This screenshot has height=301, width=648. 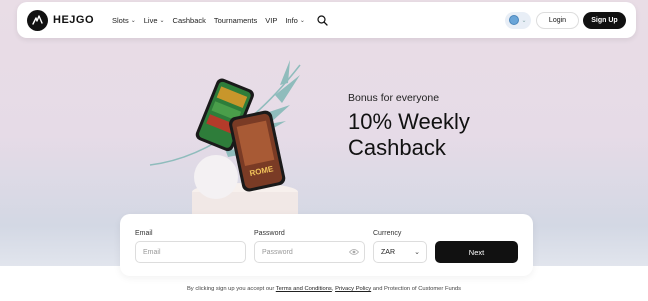 I want to click on hero-text: Bonus for everyone 10% Weekly Cashback, so click(x=409, y=126).